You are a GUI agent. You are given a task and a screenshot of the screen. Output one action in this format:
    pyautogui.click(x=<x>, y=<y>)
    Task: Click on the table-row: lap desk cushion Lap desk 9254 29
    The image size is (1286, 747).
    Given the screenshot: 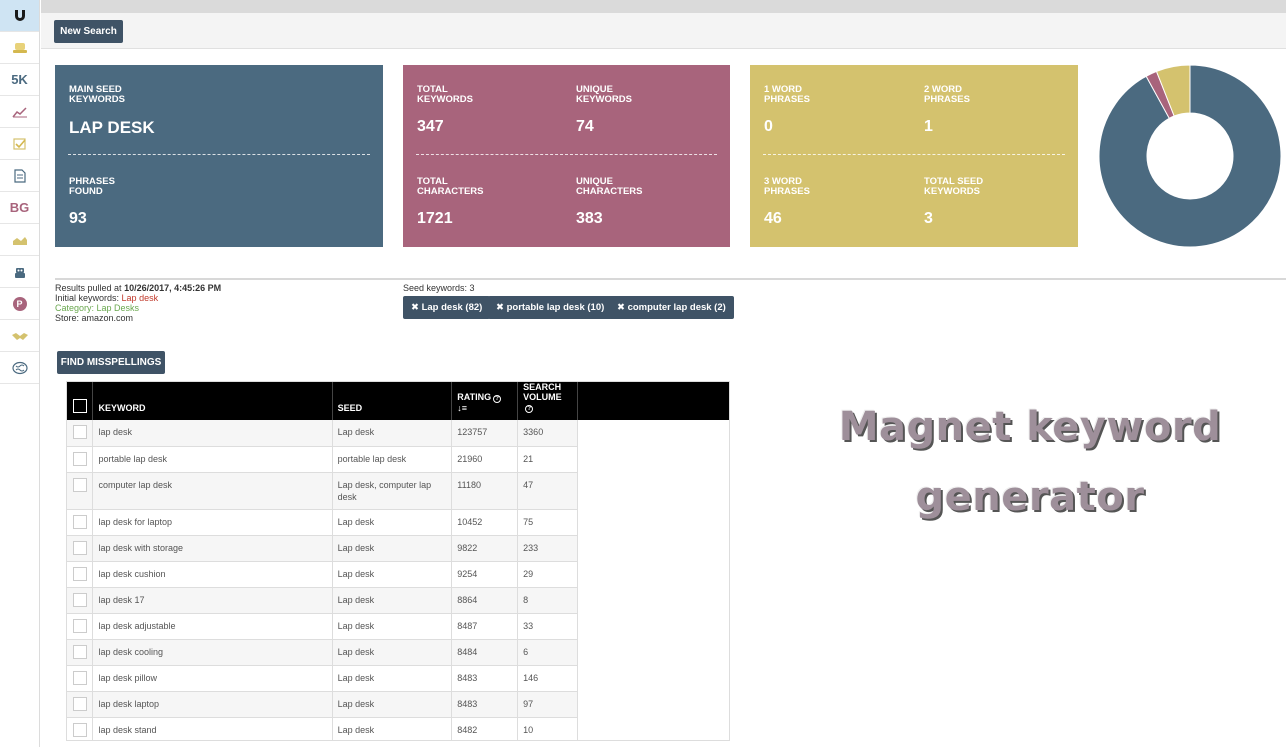 What is the action you would take?
    pyautogui.click(x=398, y=574)
    